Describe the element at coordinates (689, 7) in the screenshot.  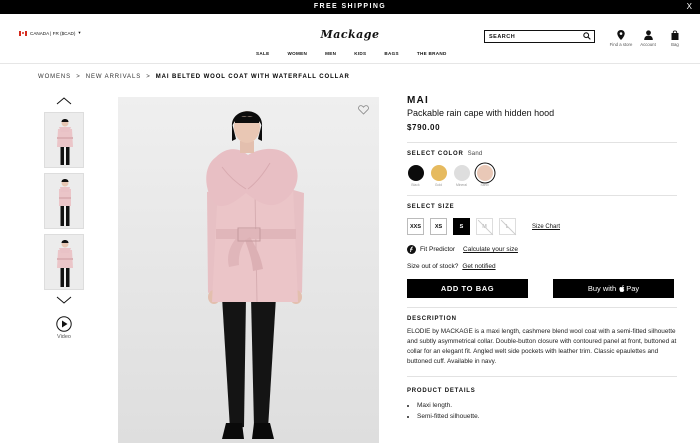
I see `close-promo-button: X` at that location.